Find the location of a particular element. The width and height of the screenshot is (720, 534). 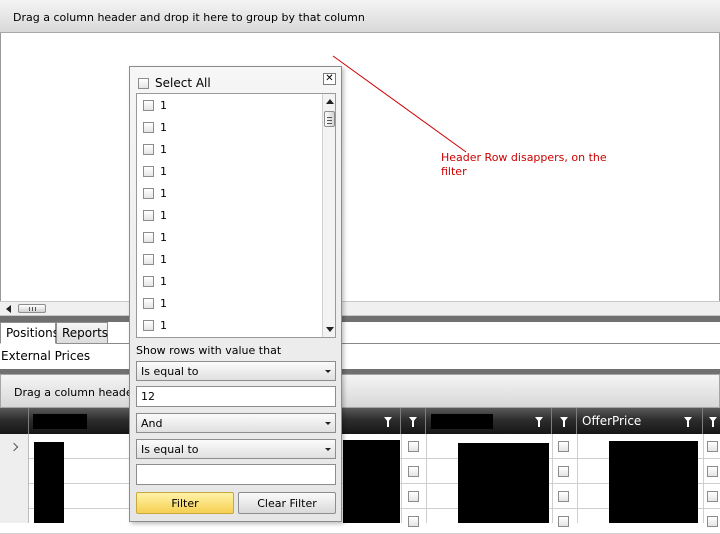

operator-1-value: Is equal to is located at coordinates (170, 371).